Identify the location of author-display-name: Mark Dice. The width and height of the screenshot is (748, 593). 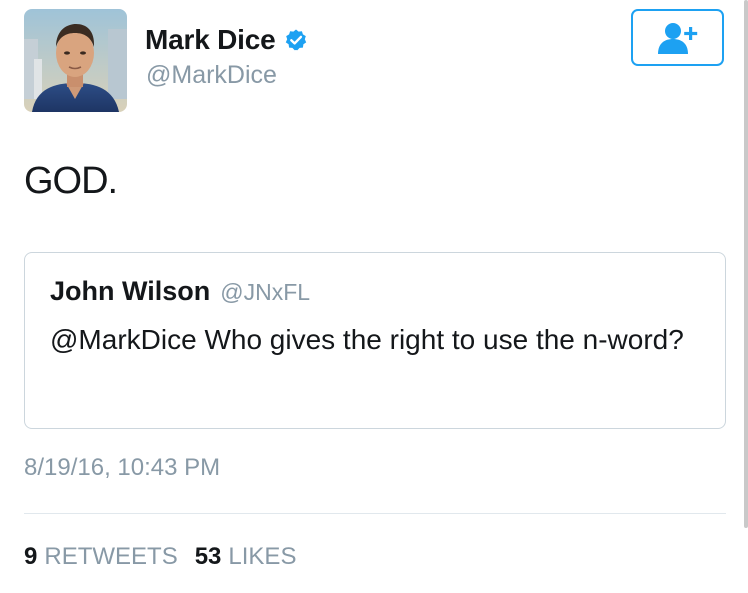
(210, 40).